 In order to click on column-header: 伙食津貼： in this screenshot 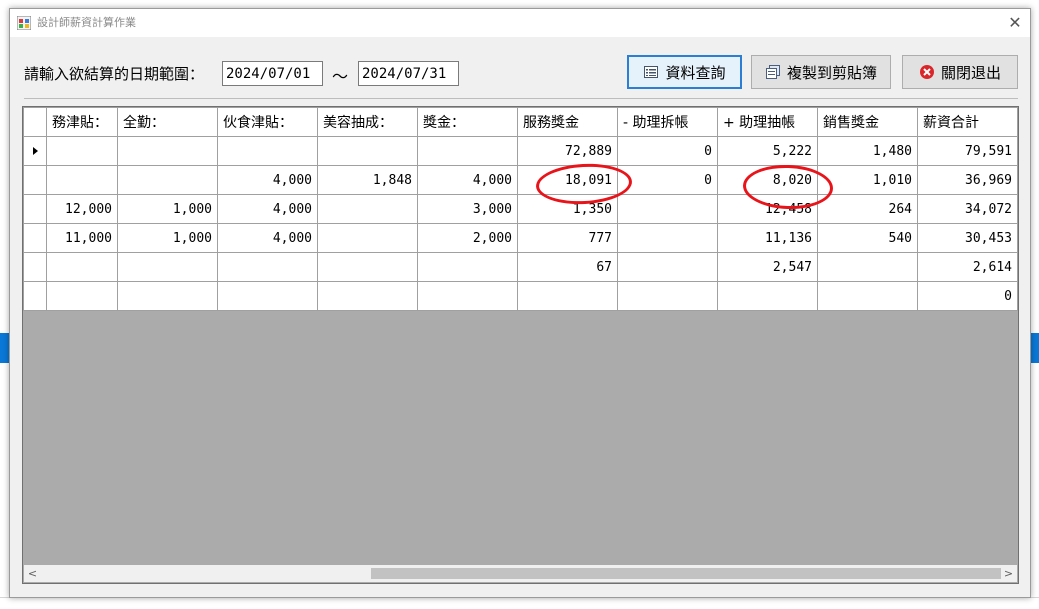, I will do `click(267, 122)`.